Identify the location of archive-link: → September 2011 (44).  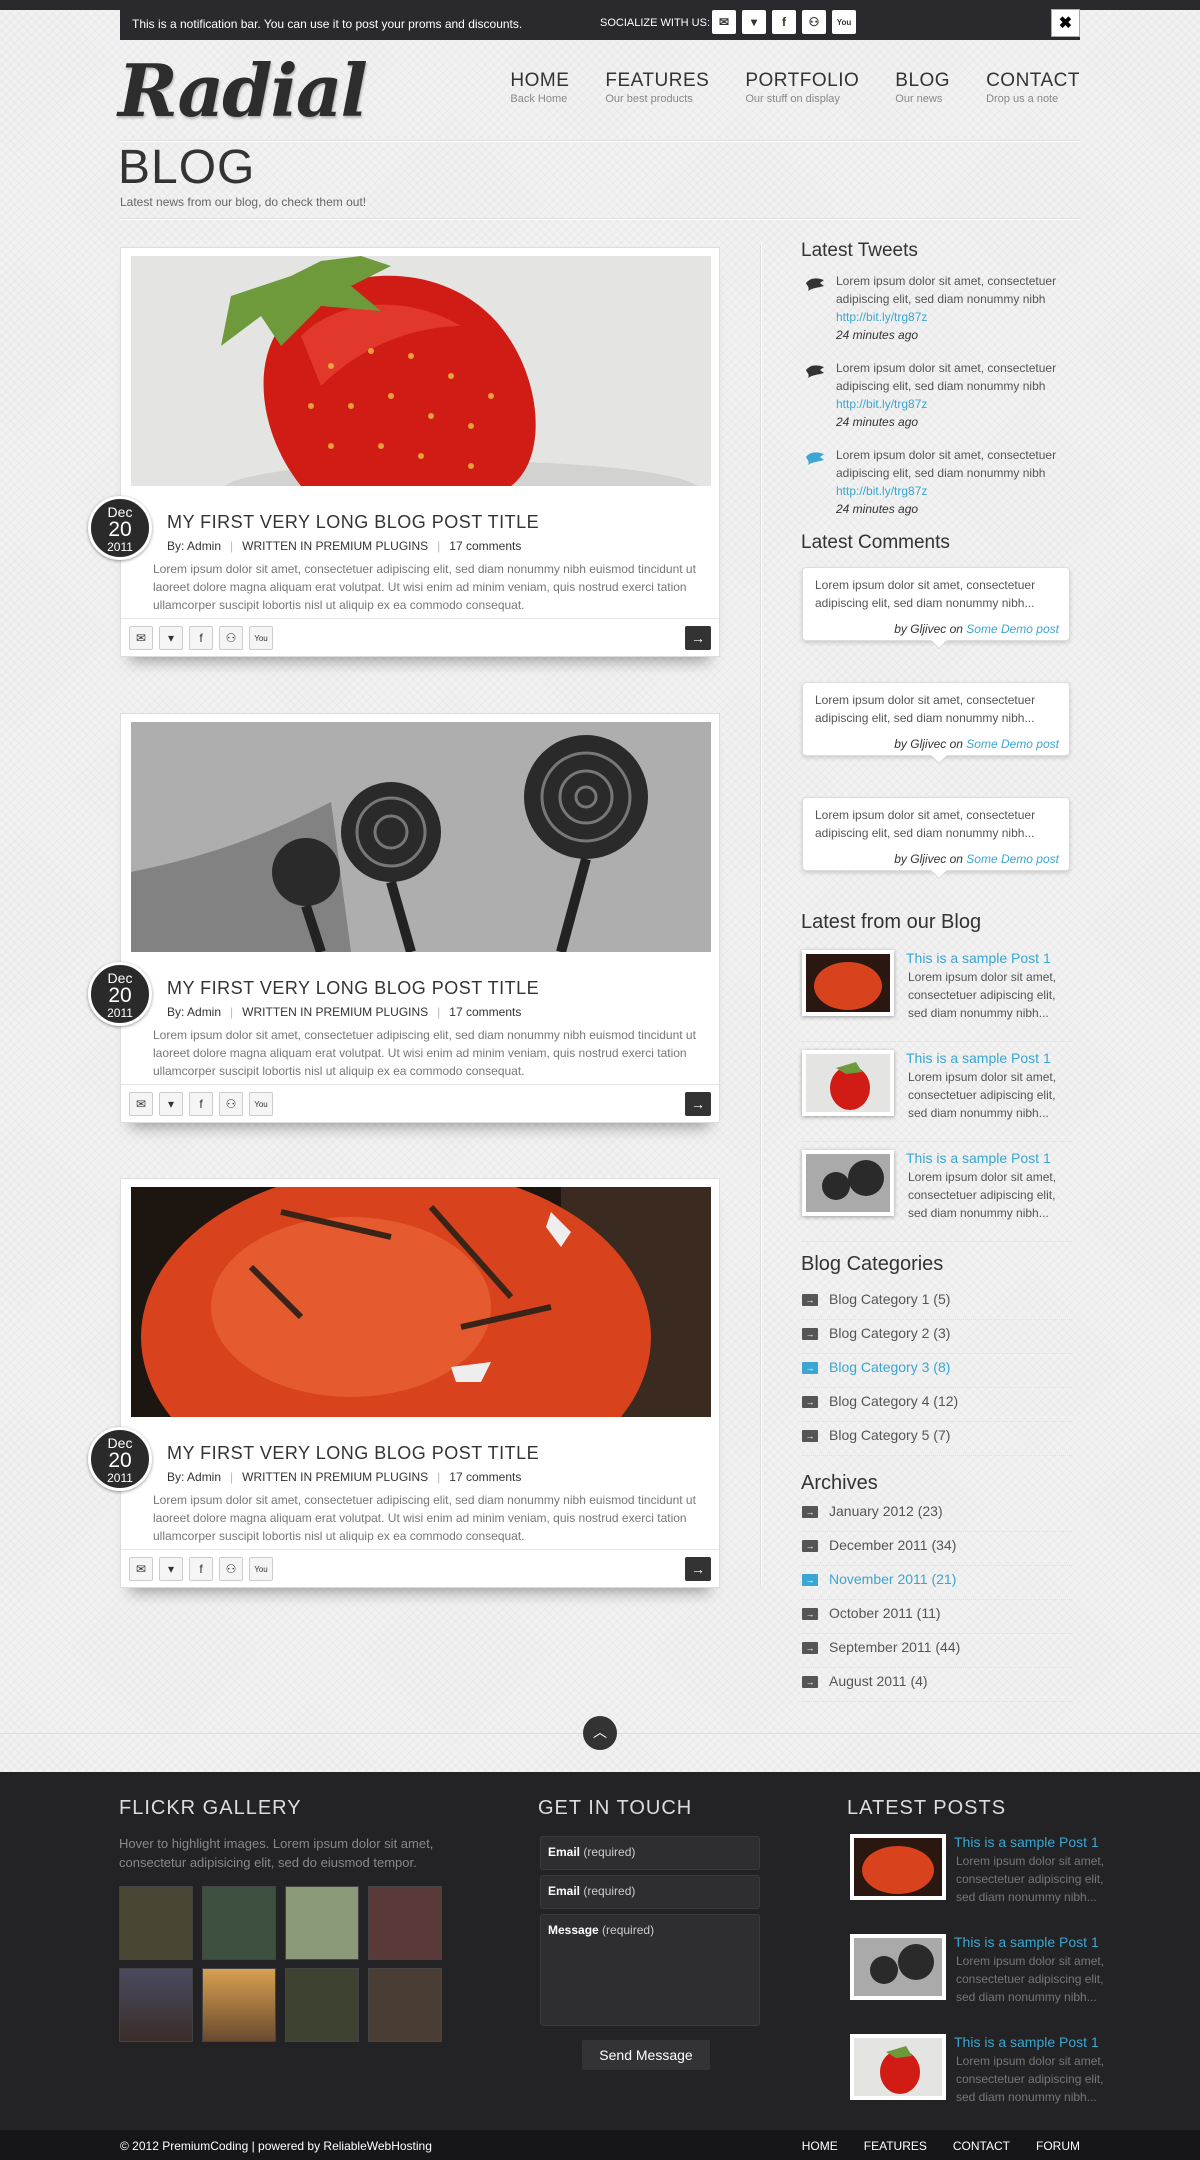
(937, 1651).